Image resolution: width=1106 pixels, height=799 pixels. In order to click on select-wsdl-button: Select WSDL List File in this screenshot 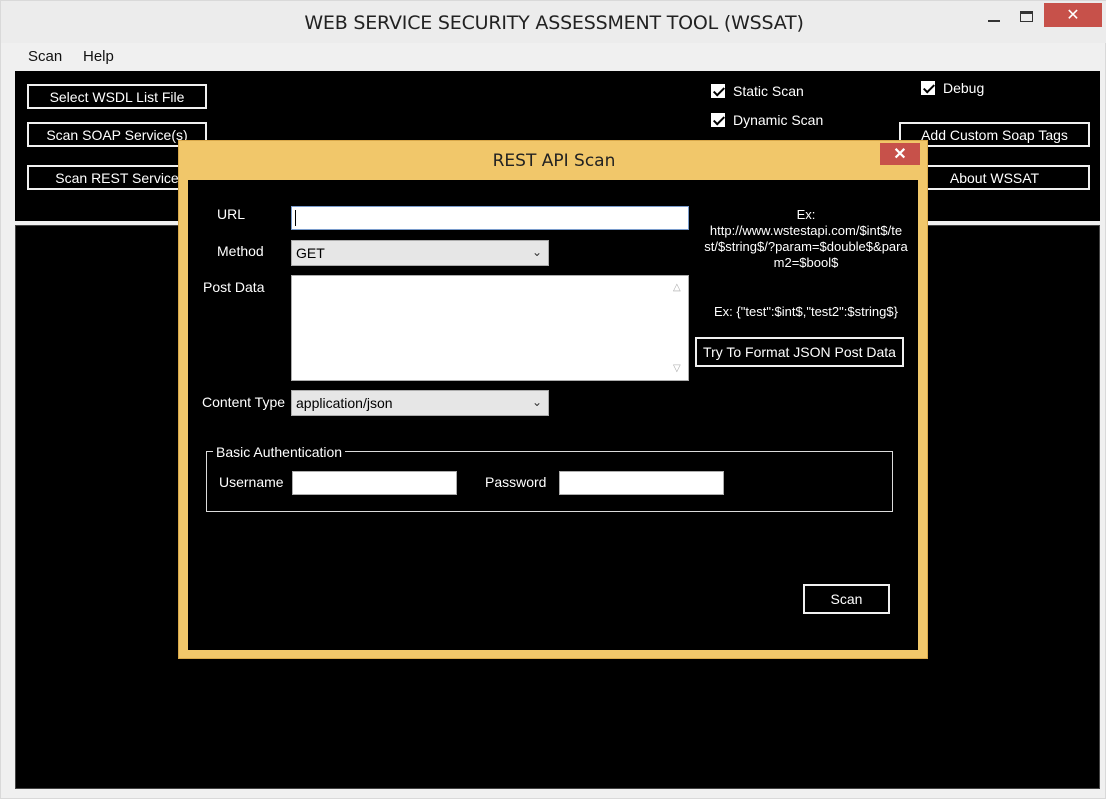, I will do `click(117, 96)`.